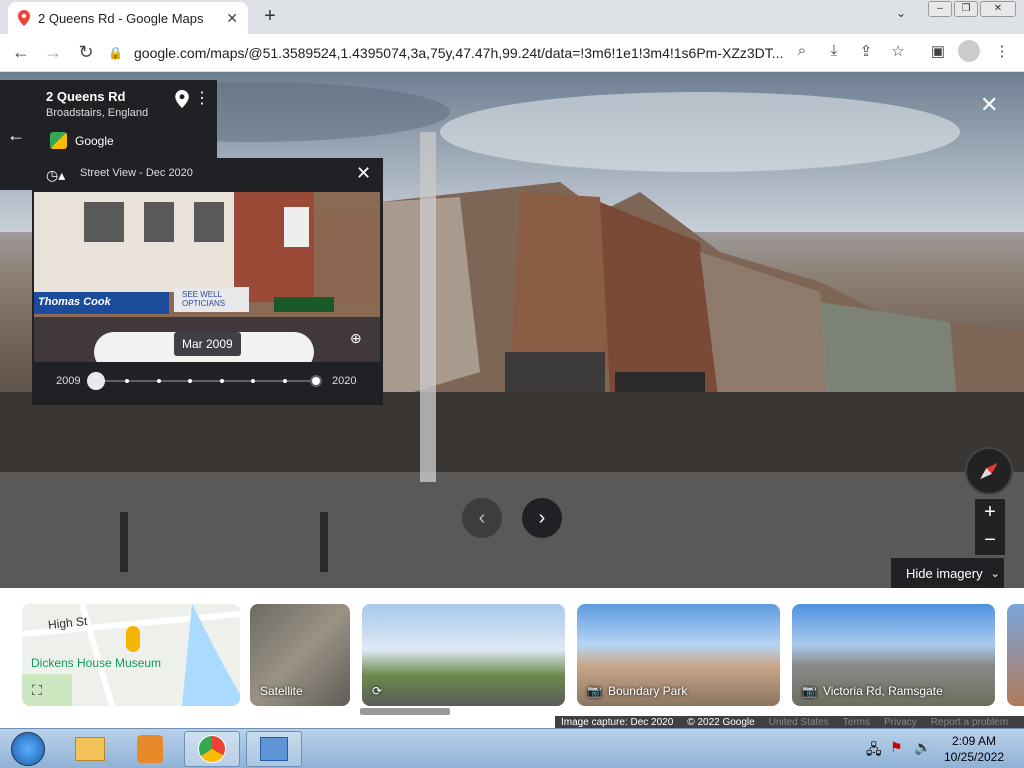 This screenshot has height=768, width=1024. What do you see at coordinates (356, 338) in the screenshot?
I see `zoom-thumbnail-icon: ⊕` at bounding box center [356, 338].